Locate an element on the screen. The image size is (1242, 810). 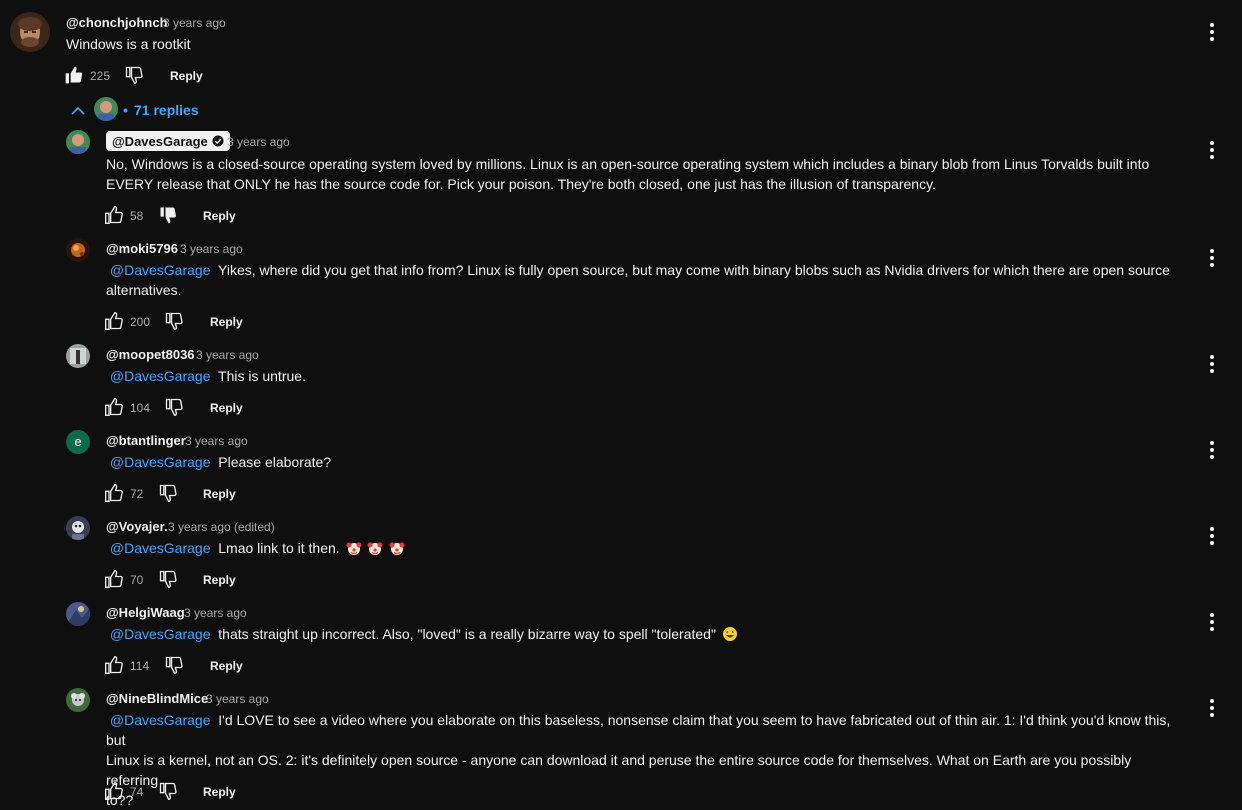
chevron-up-icon is located at coordinates (78, 110).